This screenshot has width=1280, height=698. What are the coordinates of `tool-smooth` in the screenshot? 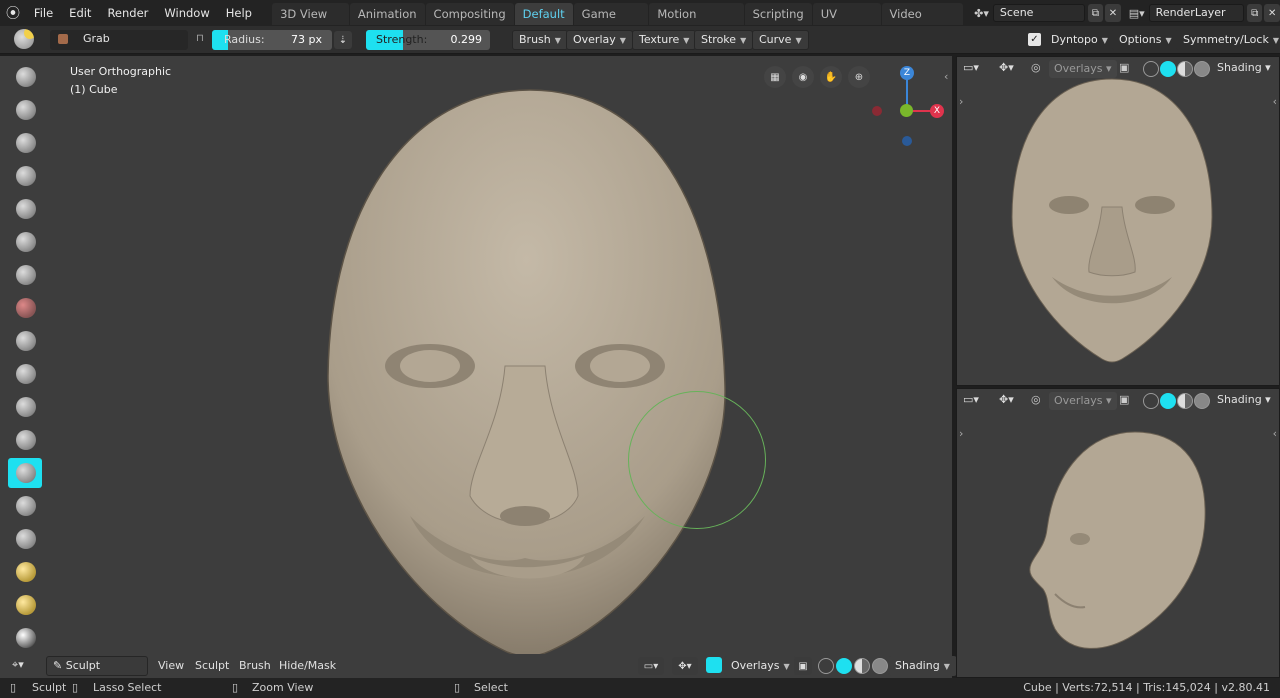 It's located at (25, 308).